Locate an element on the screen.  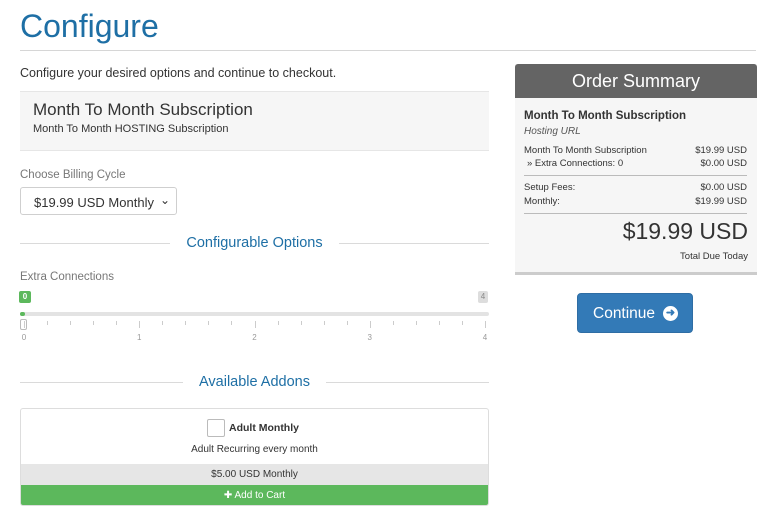
summary-total-label: Total Due Today is located at coordinates (714, 256).